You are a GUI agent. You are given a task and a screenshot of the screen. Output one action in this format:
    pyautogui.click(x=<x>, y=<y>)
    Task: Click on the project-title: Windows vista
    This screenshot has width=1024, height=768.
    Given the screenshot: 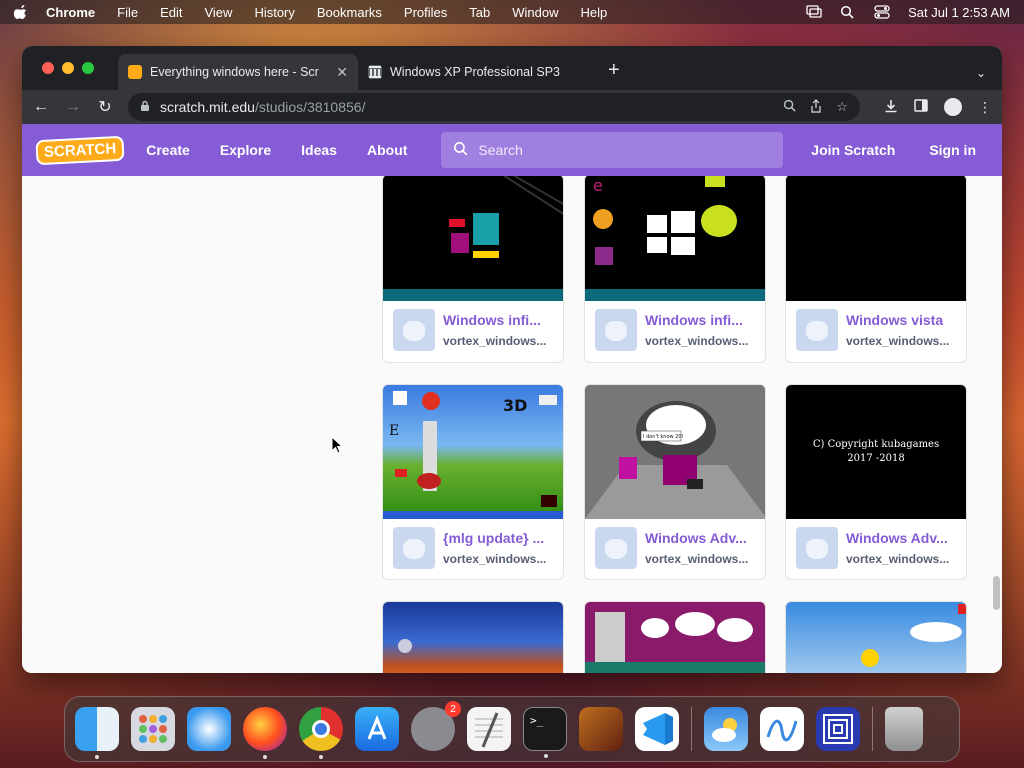 What is the action you would take?
    pyautogui.click(x=897, y=320)
    